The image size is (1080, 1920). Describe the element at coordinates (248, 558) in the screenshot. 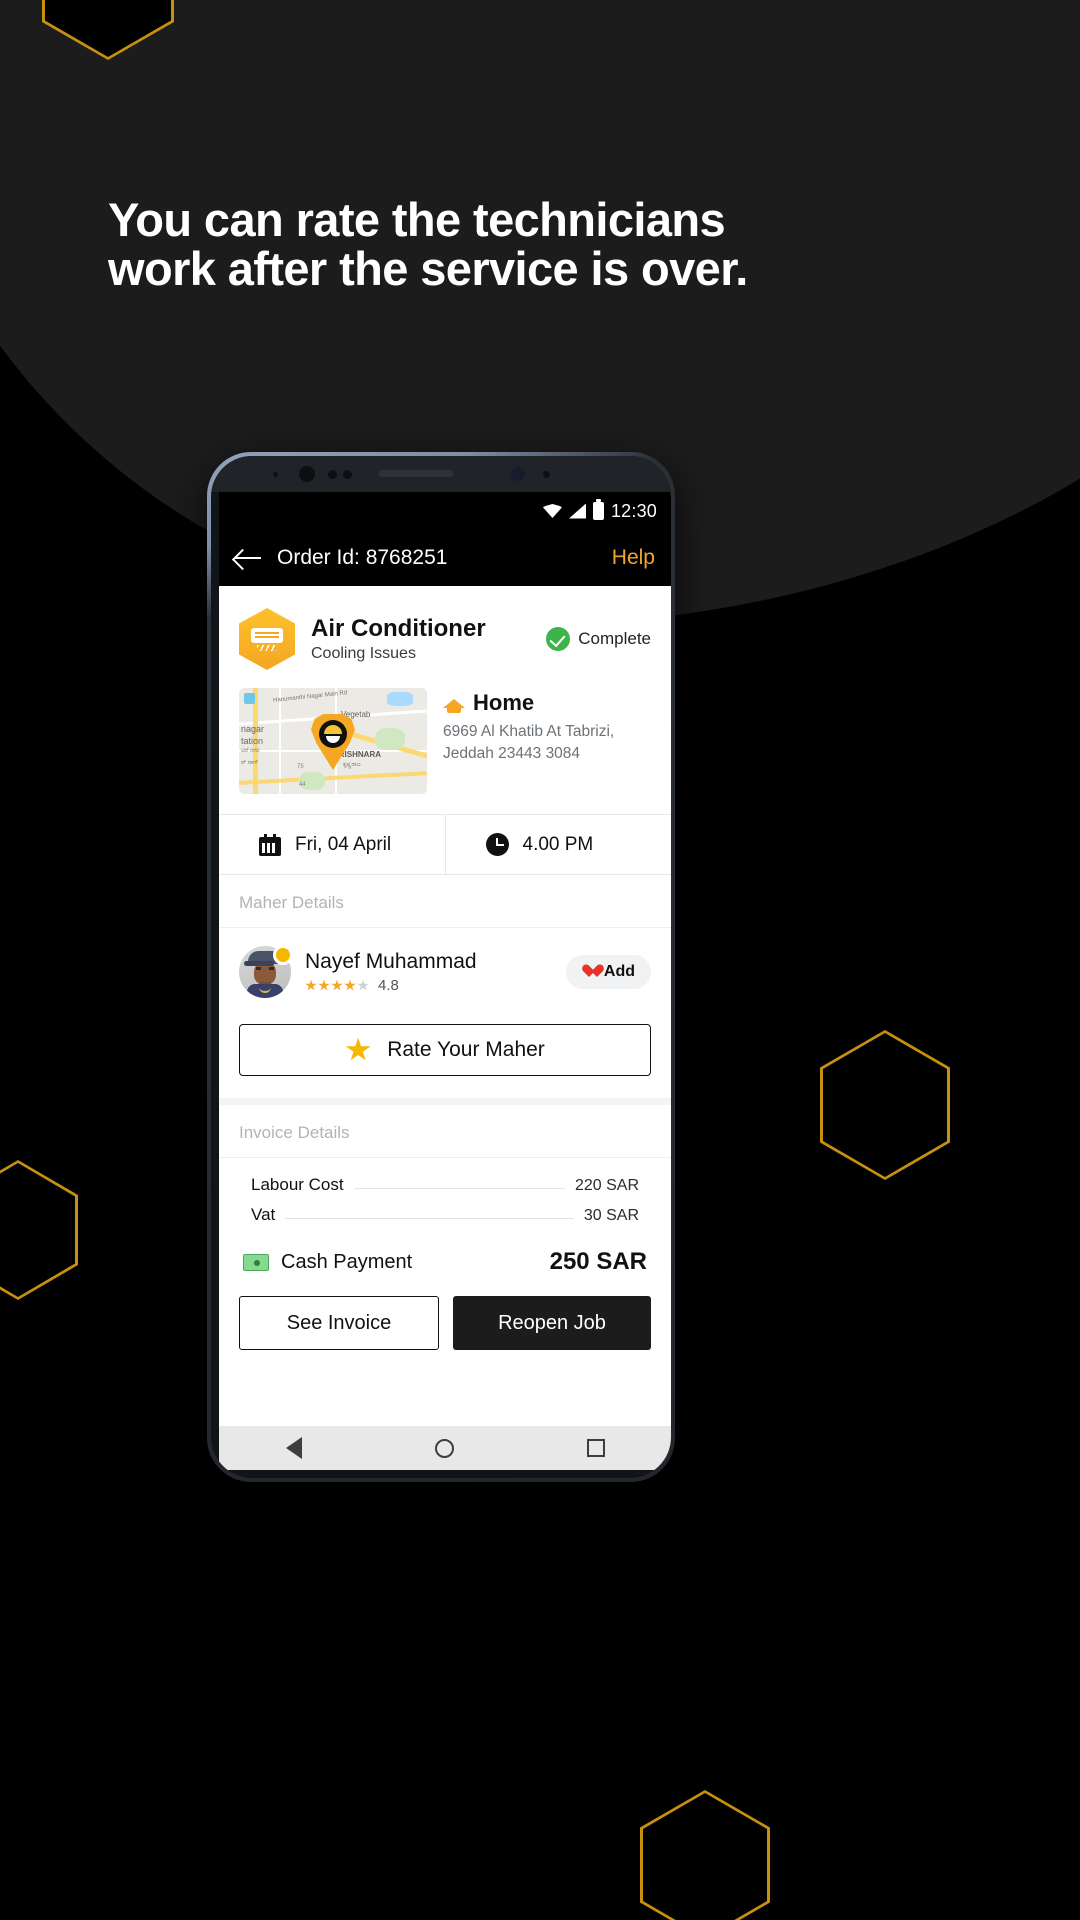

I see `back-arrow-icon` at that location.